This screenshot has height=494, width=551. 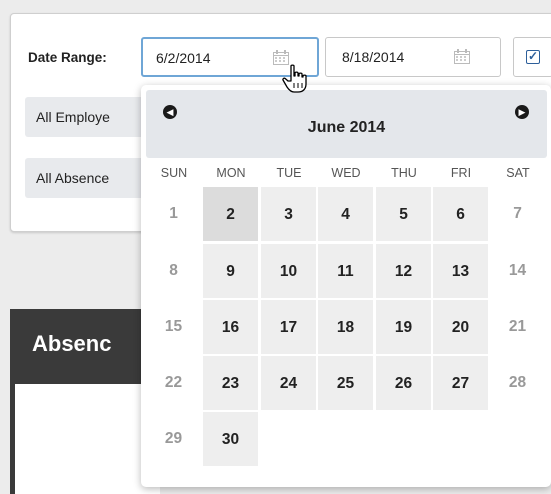 What do you see at coordinates (403, 327) in the screenshot?
I see `calendar-day-19: 19` at bounding box center [403, 327].